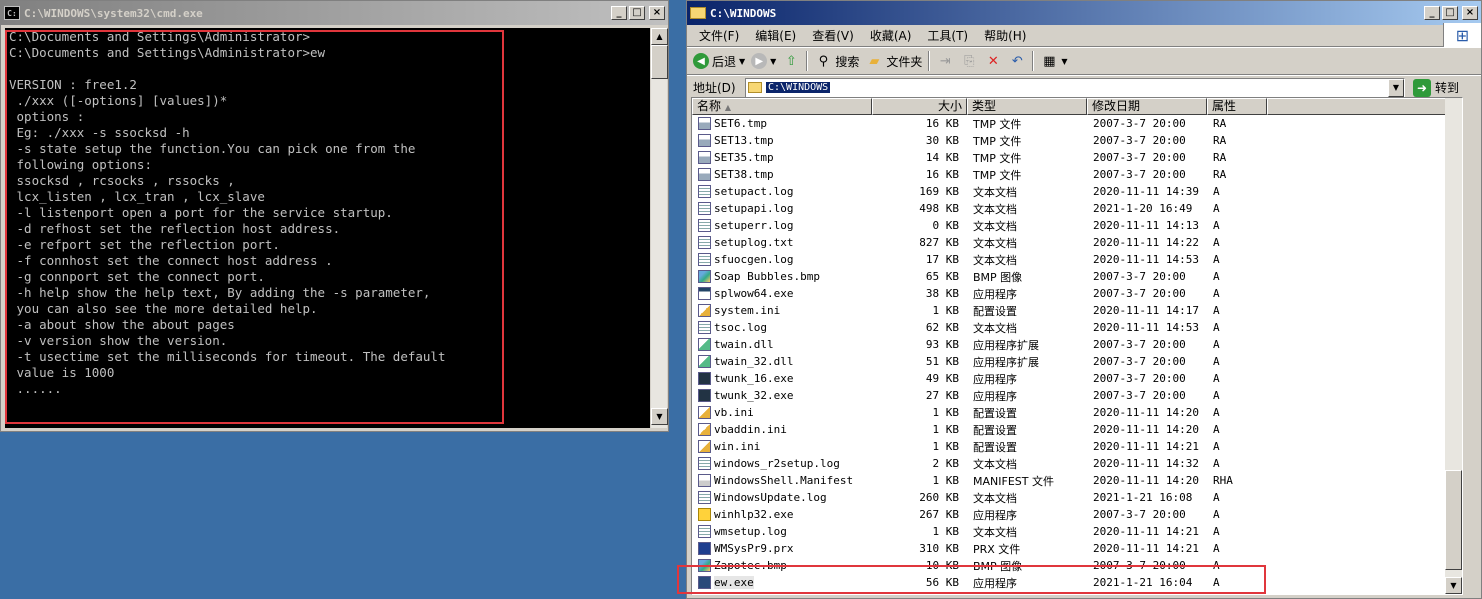  I want to click on file-row: win.ini 1 KB 配置设置 2020-11-11 14:21 A, so click(1077, 446).